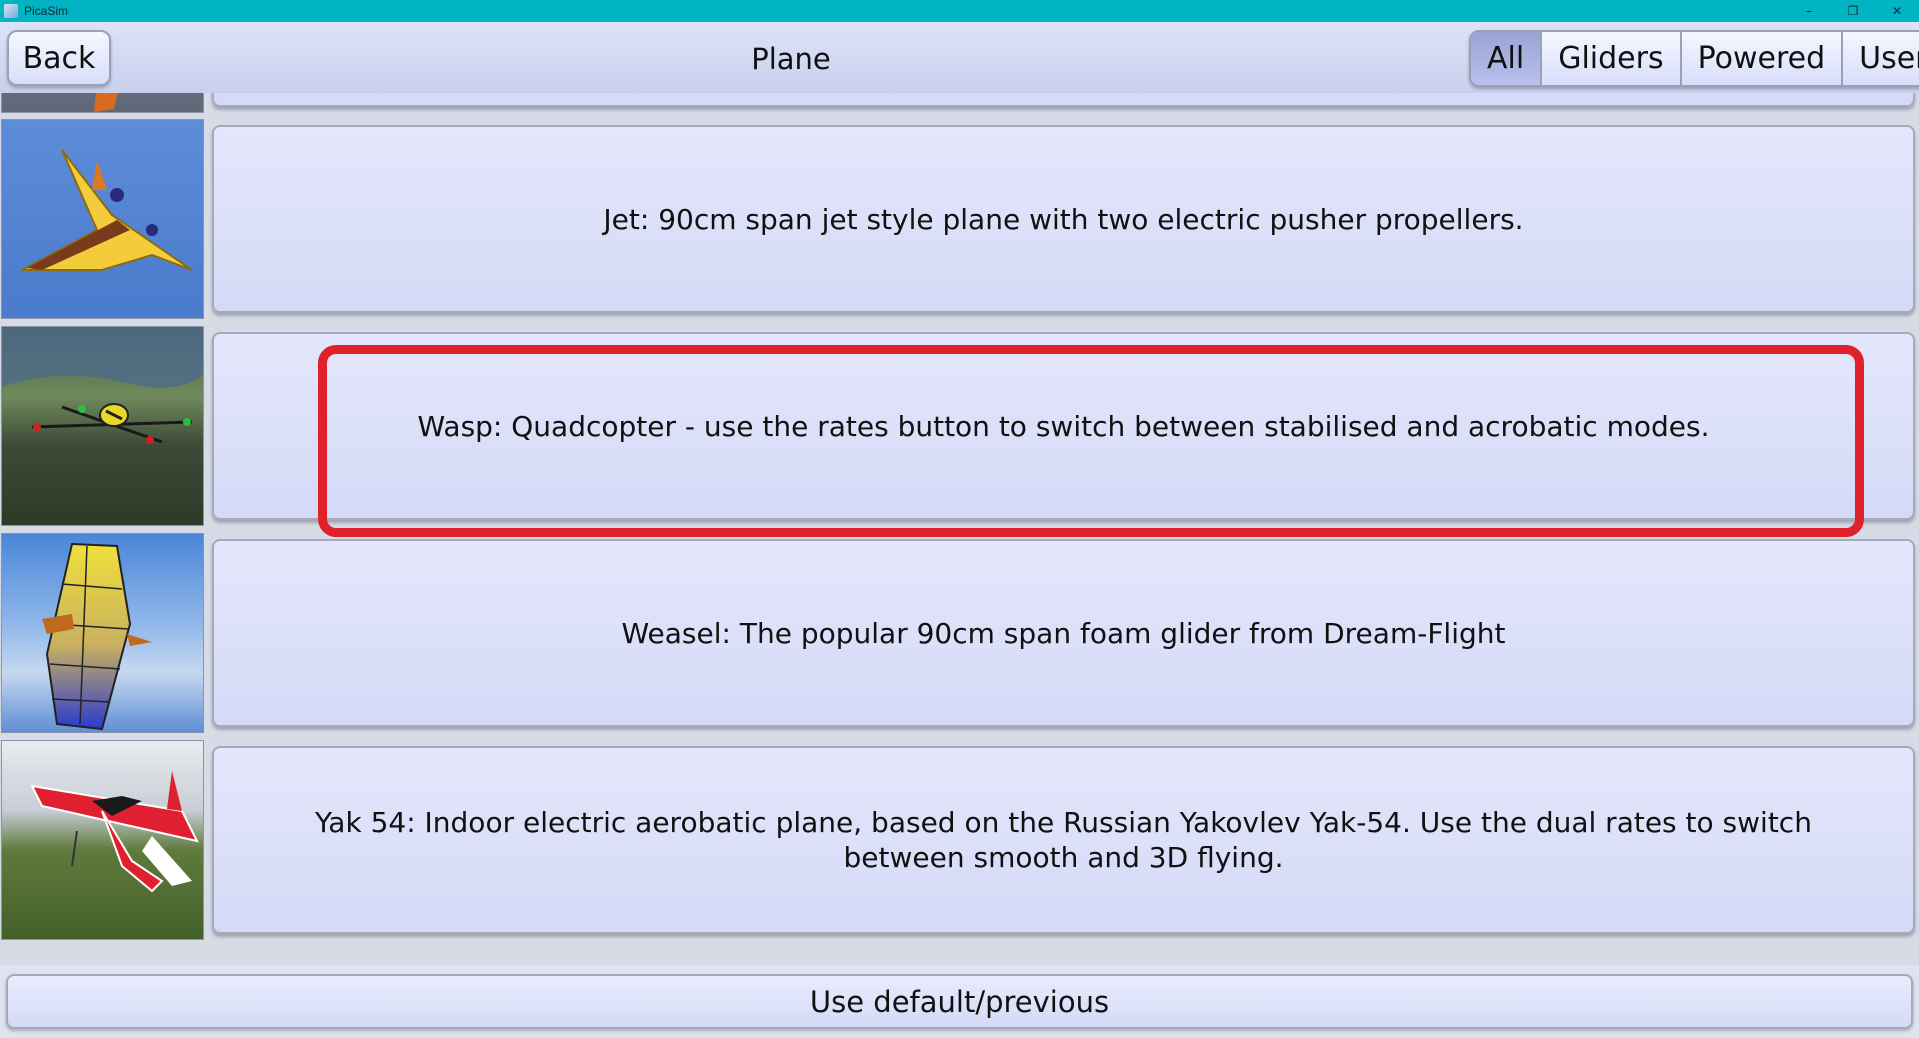 This screenshot has width=1919, height=1038. Describe the element at coordinates (1507, 58) in the screenshot. I see `filter-all-button: All` at that location.